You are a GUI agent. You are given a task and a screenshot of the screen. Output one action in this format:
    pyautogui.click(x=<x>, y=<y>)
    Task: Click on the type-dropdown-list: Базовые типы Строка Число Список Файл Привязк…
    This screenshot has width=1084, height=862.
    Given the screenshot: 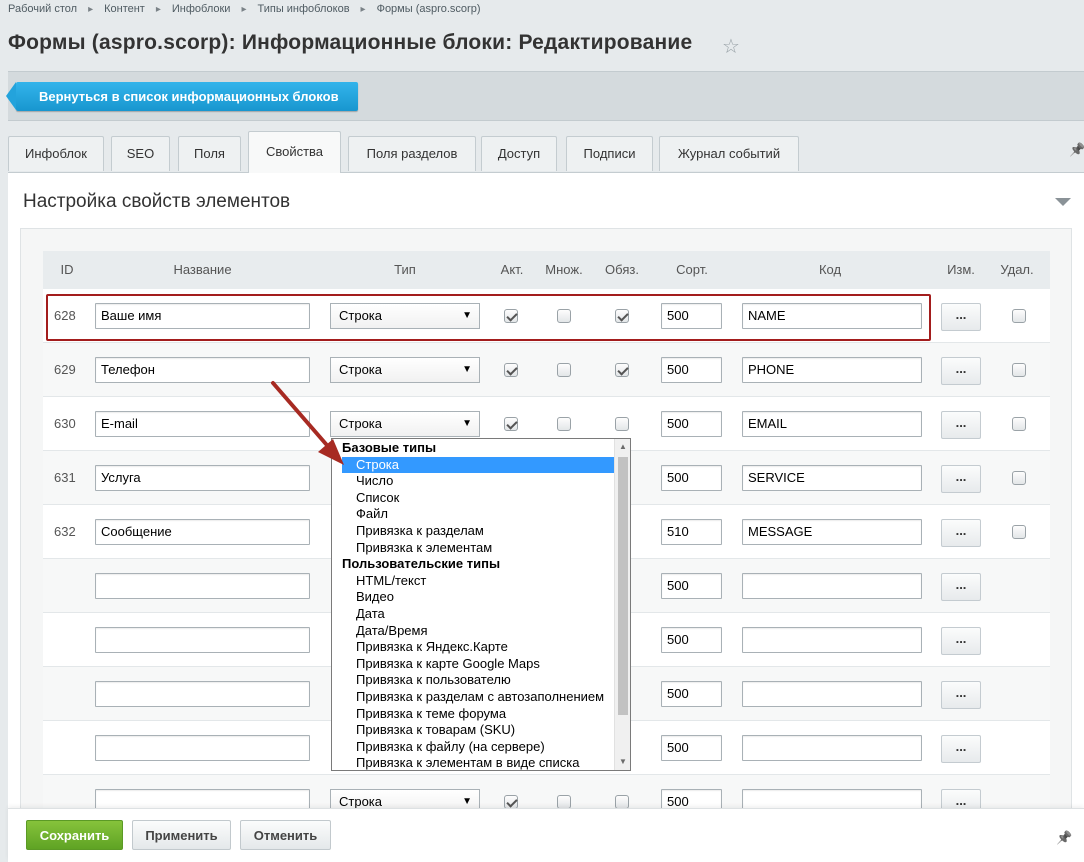 What is the action you would take?
    pyautogui.click(x=481, y=604)
    